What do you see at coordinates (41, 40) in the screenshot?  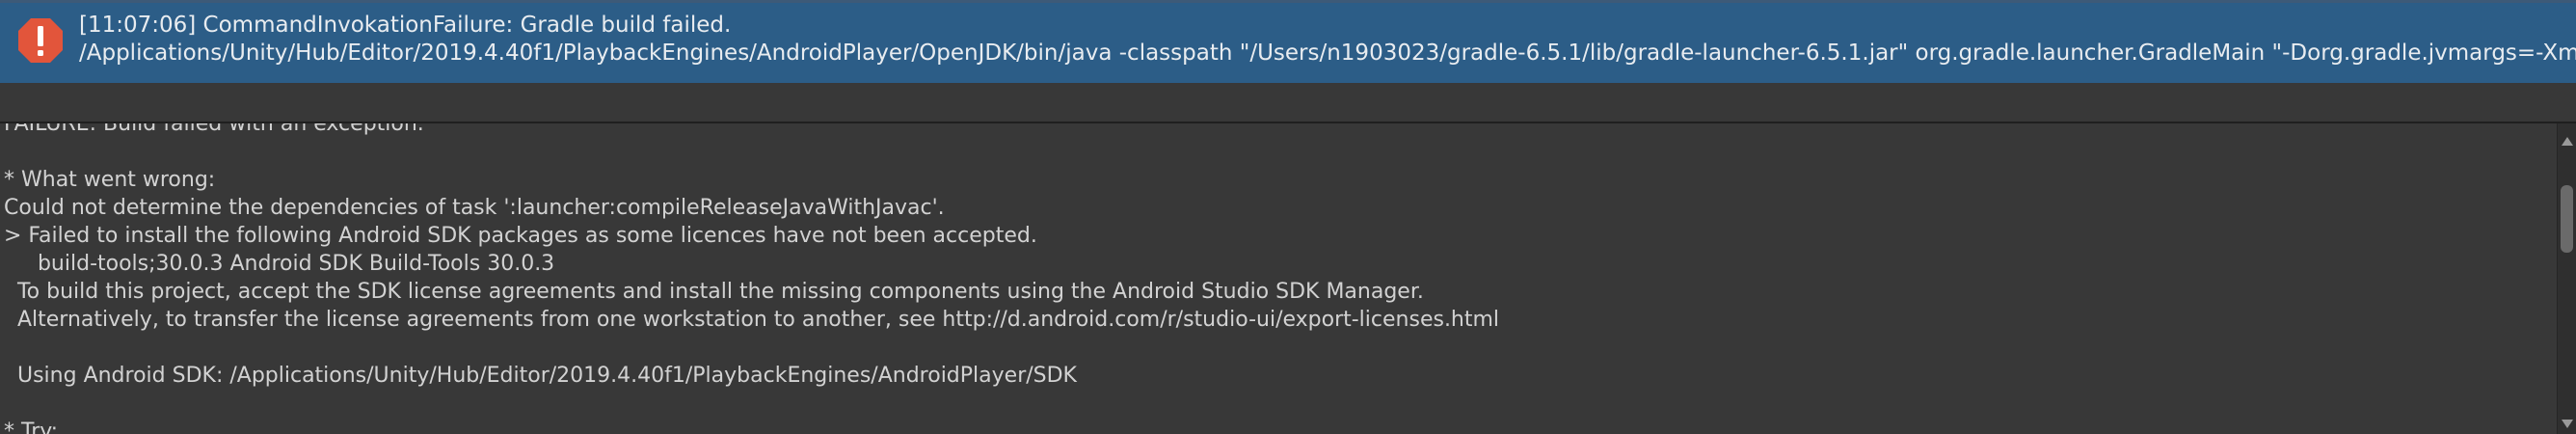 I see `error-icon` at bounding box center [41, 40].